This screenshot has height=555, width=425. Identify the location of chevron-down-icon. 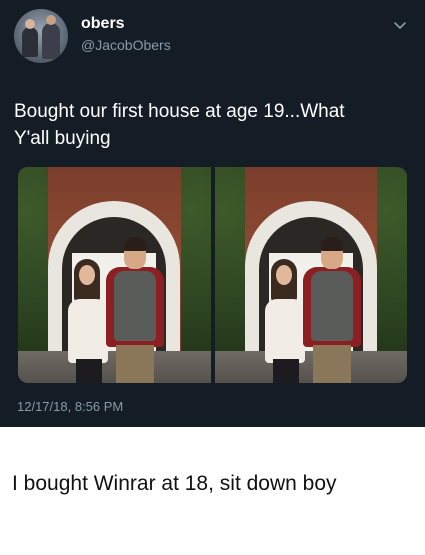
(400, 26).